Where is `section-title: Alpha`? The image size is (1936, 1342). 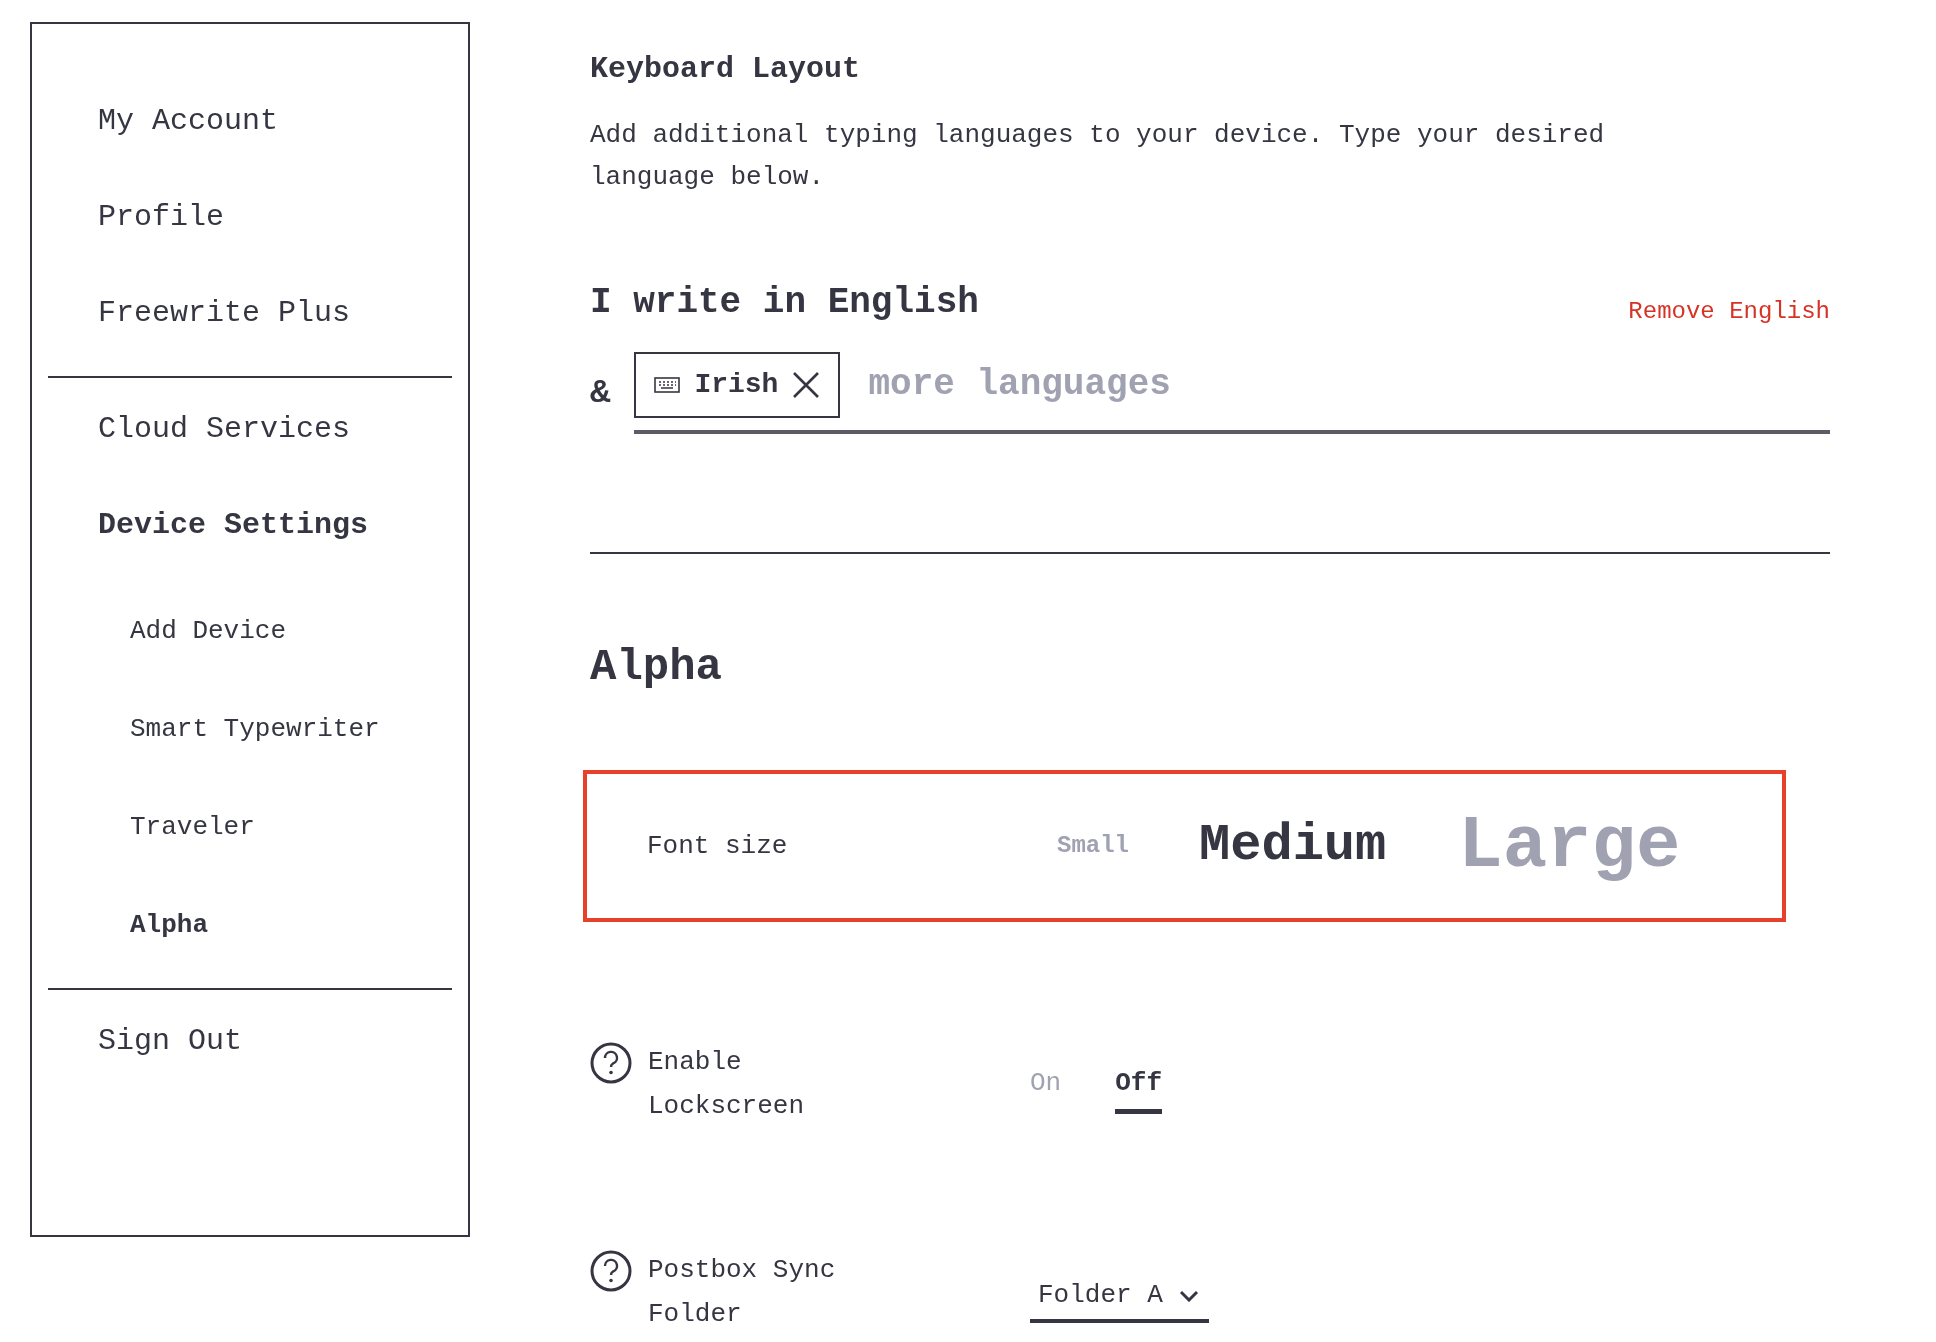
section-title: Alpha is located at coordinates (657, 667).